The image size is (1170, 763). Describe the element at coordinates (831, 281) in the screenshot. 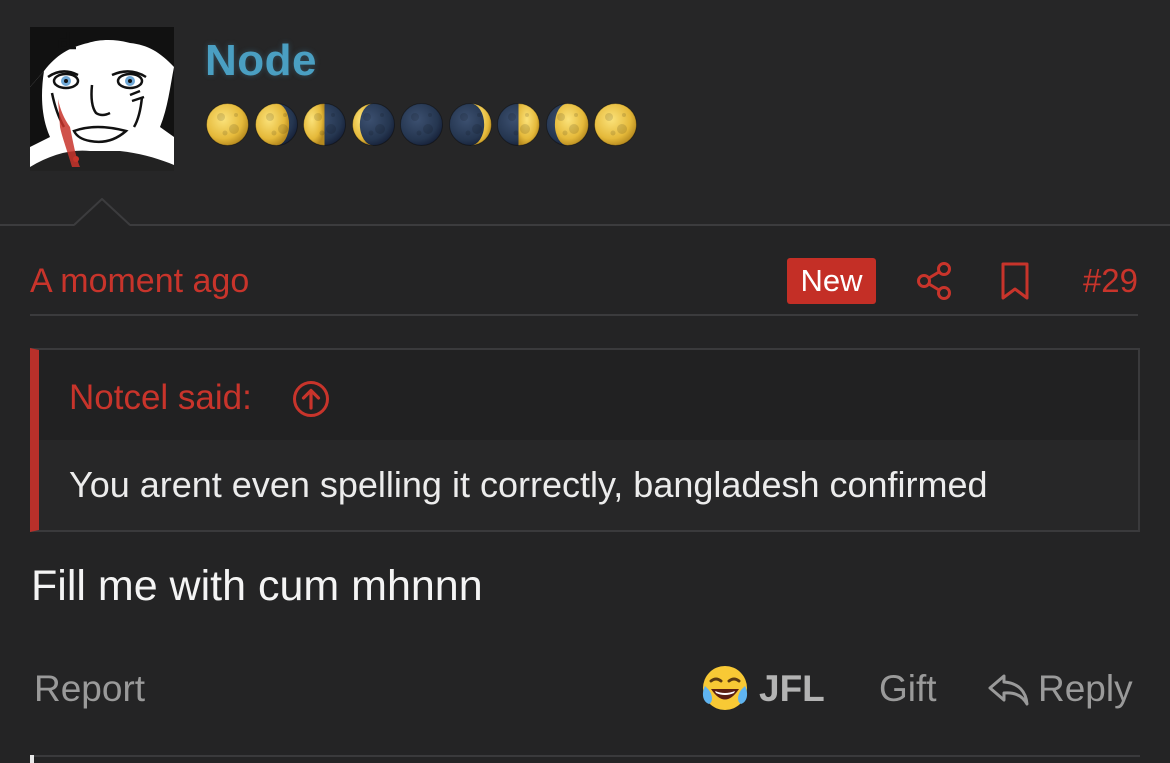

I see `new-badge: New` at that location.